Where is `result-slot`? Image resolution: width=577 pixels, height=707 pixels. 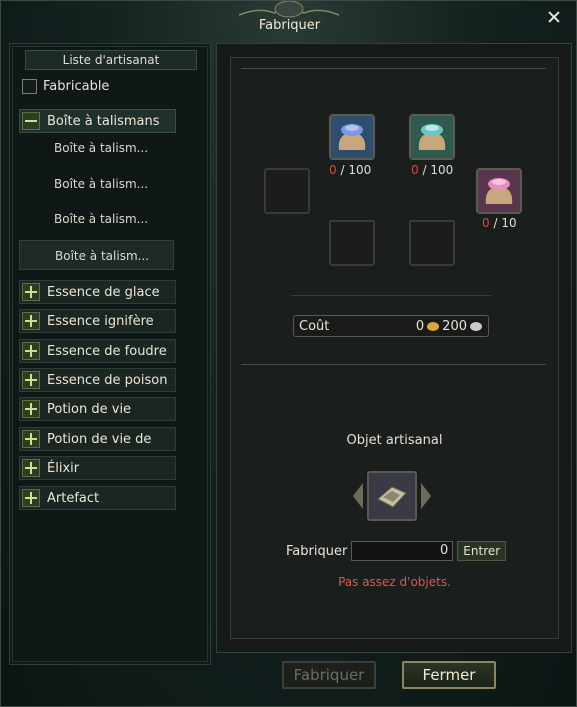 result-slot is located at coordinates (392, 496).